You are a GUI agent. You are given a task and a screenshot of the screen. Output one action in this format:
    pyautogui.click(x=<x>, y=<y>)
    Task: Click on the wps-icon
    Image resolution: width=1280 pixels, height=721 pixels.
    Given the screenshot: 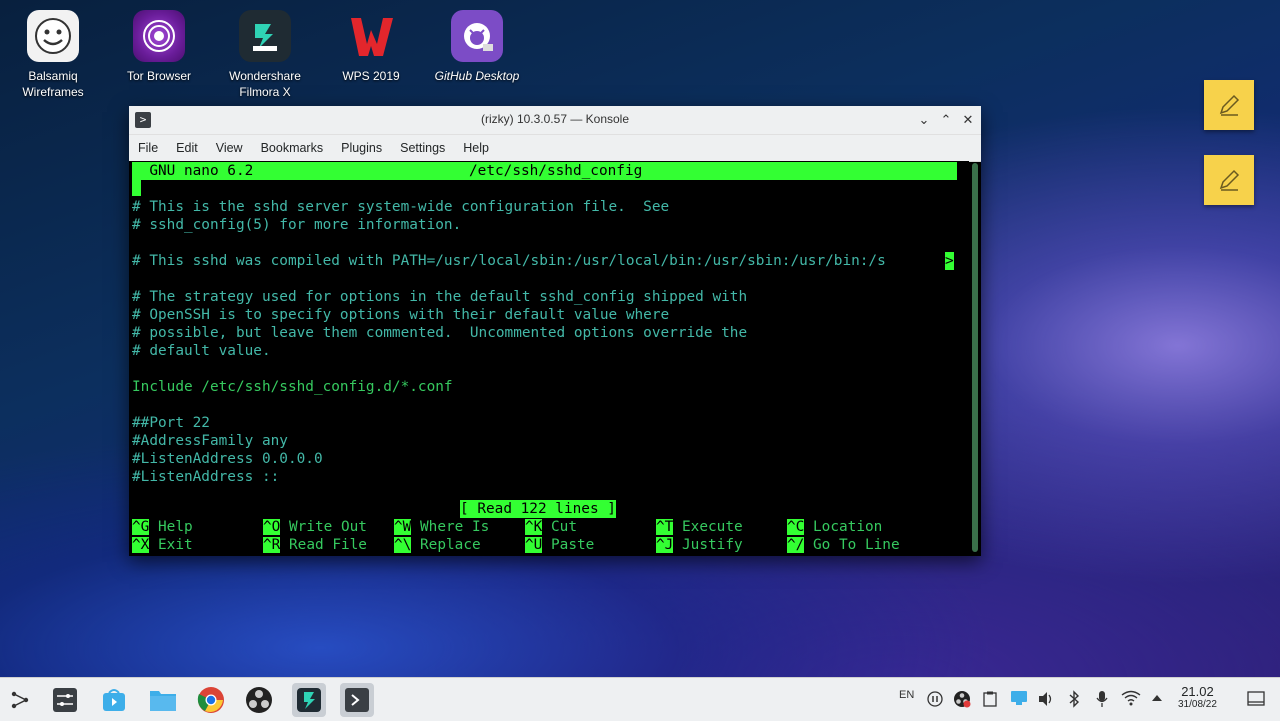 What is the action you would take?
    pyautogui.click(x=371, y=36)
    